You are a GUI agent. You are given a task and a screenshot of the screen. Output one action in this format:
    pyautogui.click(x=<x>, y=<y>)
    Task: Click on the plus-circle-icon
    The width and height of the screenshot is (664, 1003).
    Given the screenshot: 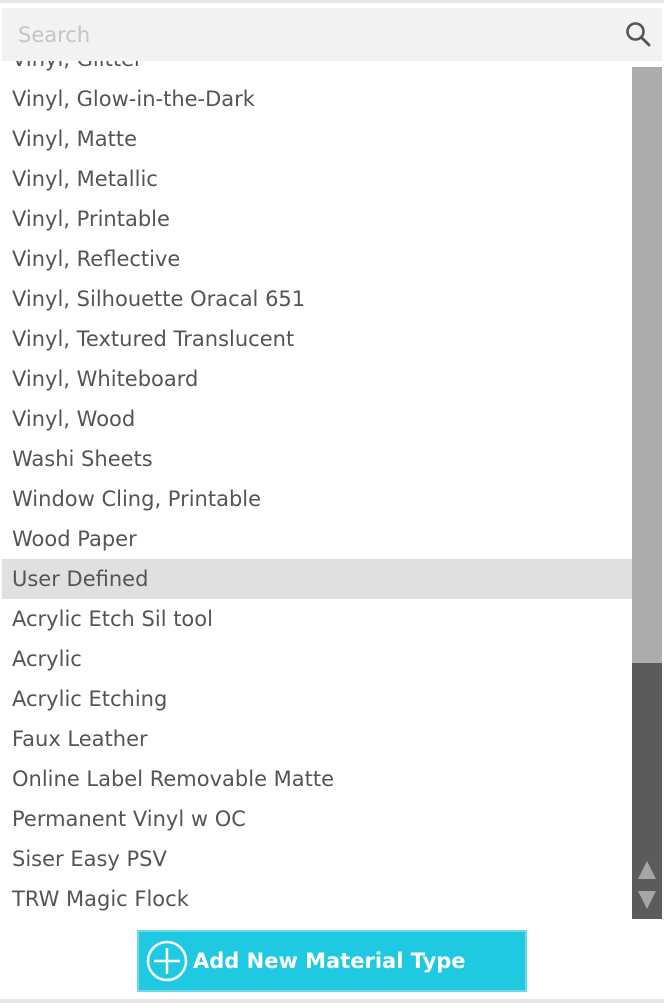 What is the action you would take?
    pyautogui.click(x=167, y=961)
    